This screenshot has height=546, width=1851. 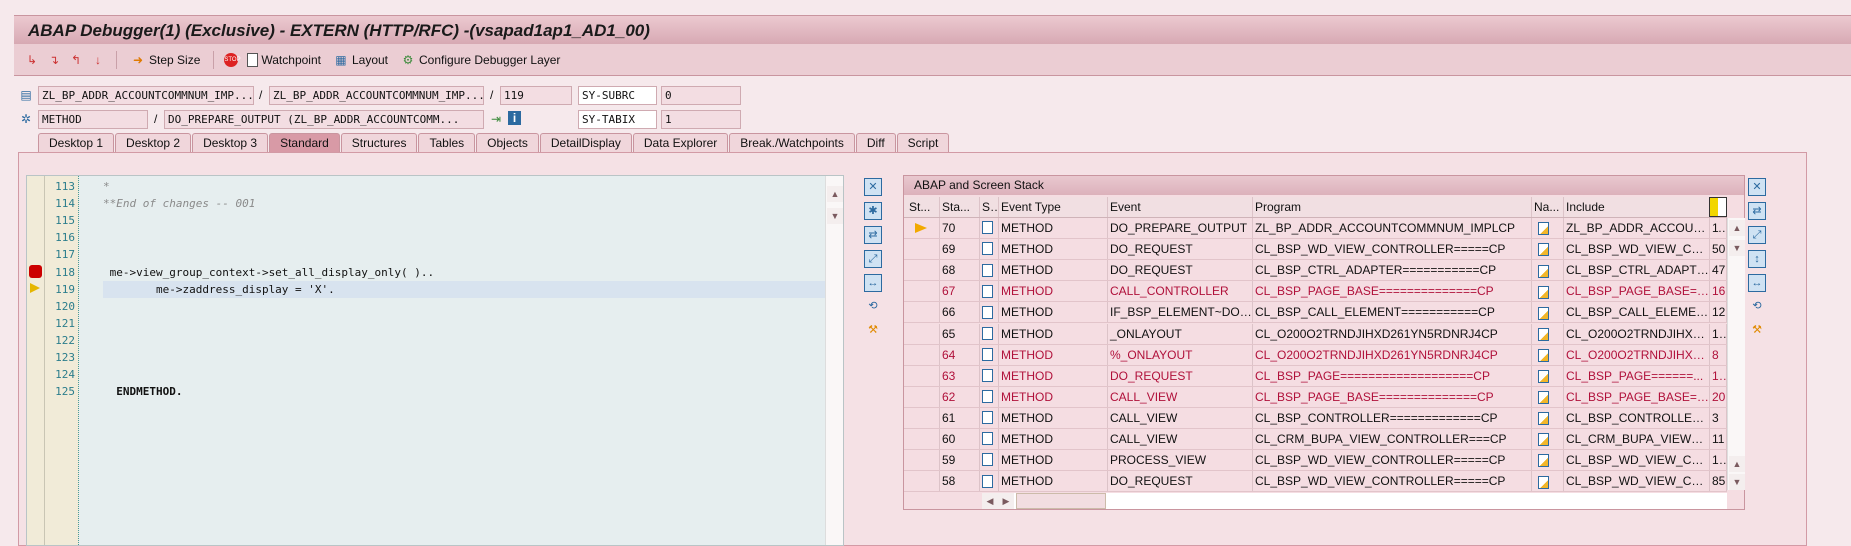 I want to click on column-layout-icon, so click(x=1718, y=207).